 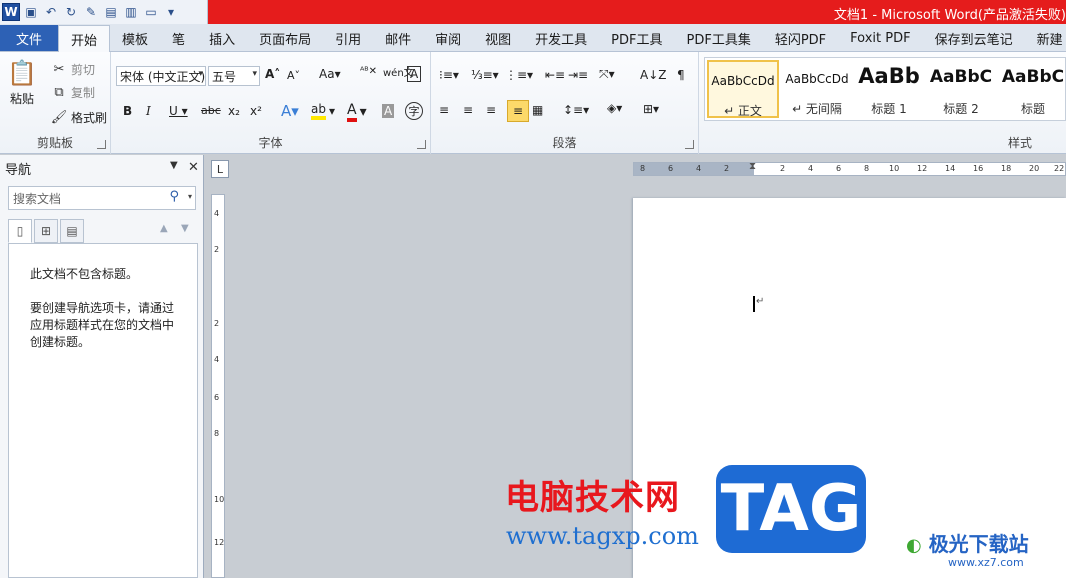 What do you see at coordinates (388, 111) in the screenshot?
I see `char-shading-icon: A` at bounding box center [388, 111].